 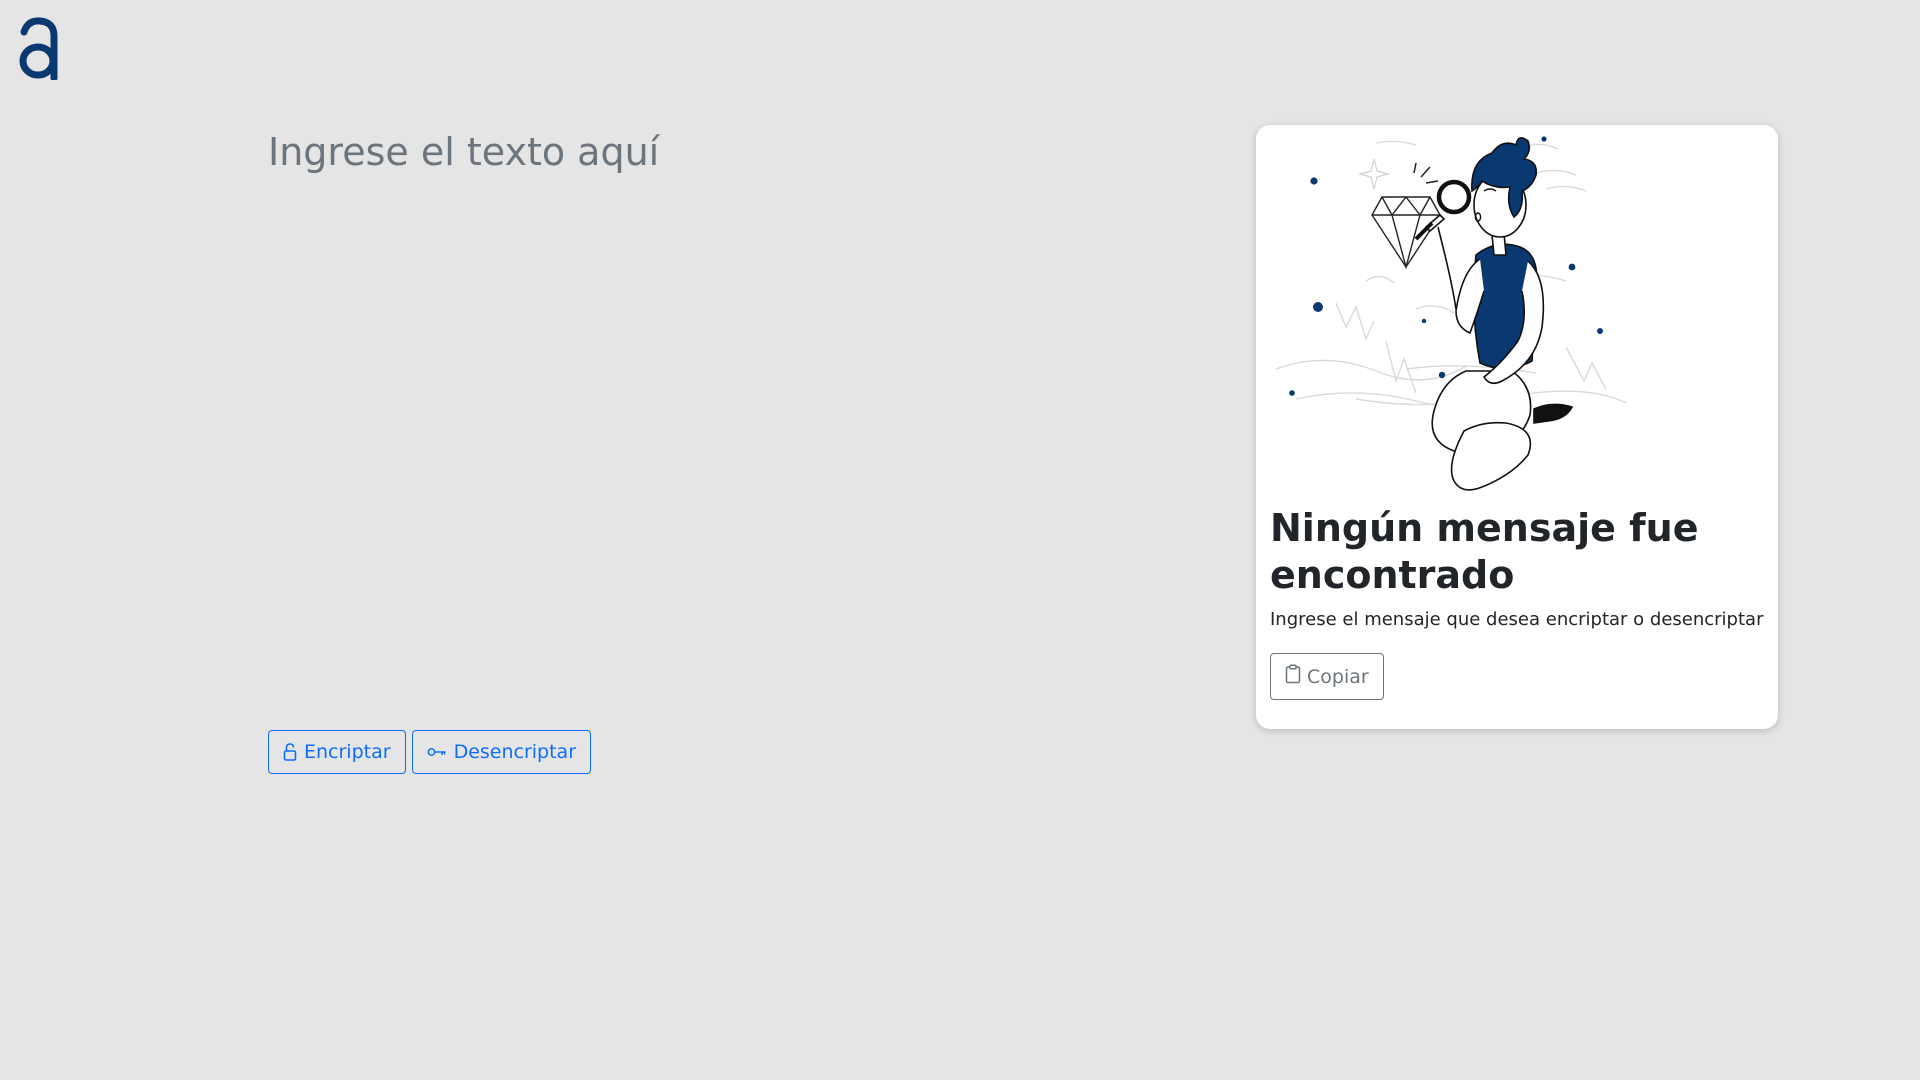 What do you see at coordinates (1293, 676) in the screenshot?
I see `clipboard-icon` at bounding box center [1293, 676].